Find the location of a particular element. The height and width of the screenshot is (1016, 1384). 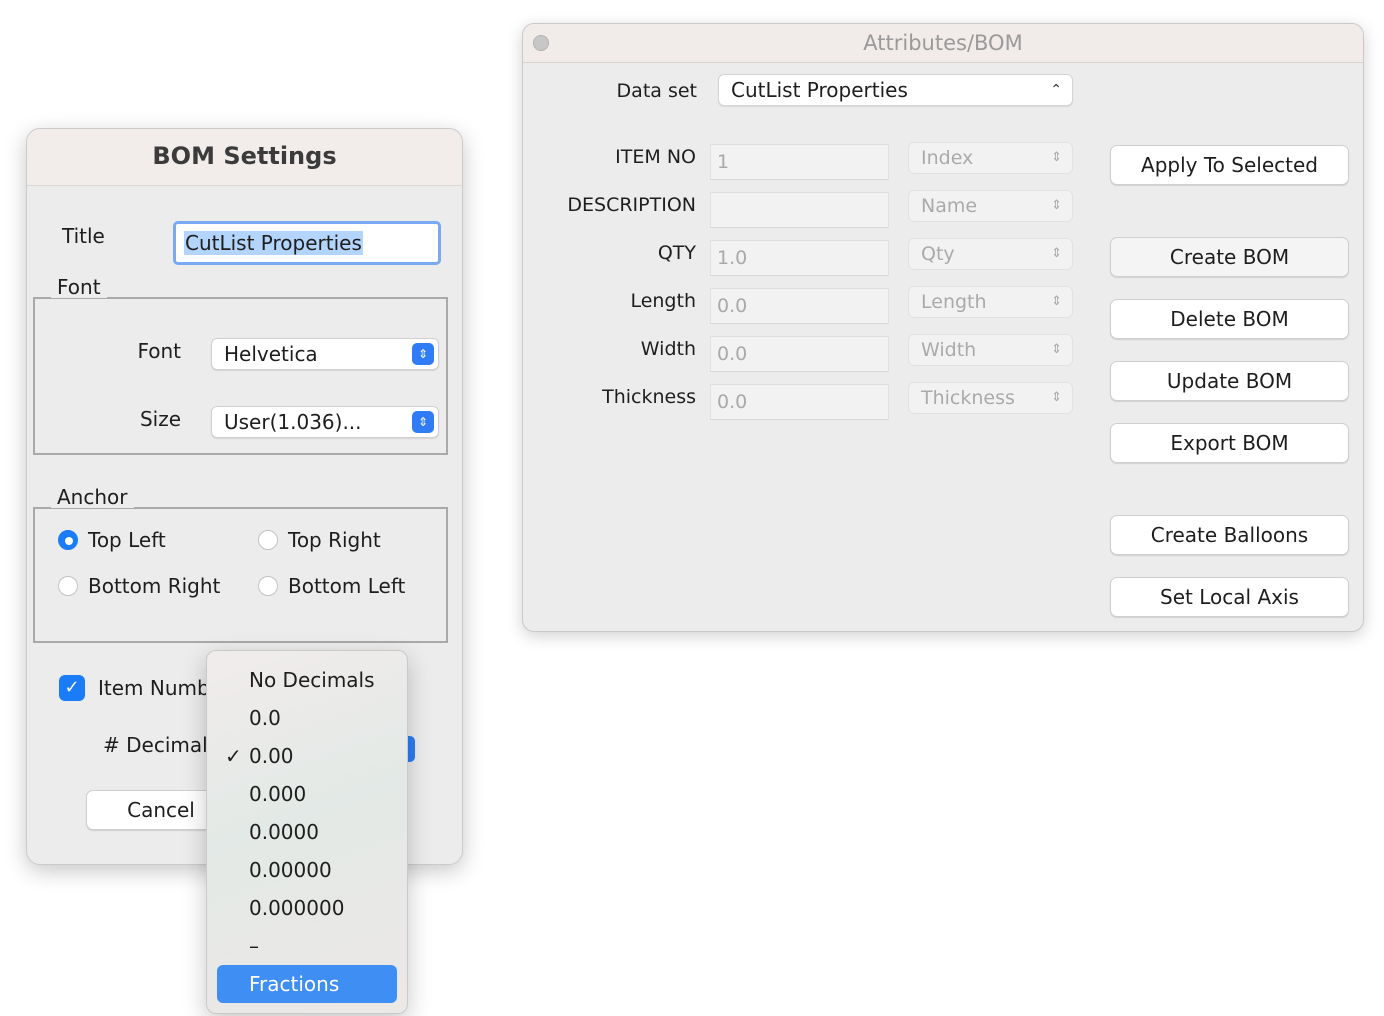

delete-bom-button: Delete BOM is located at coordinates (1229, 319).